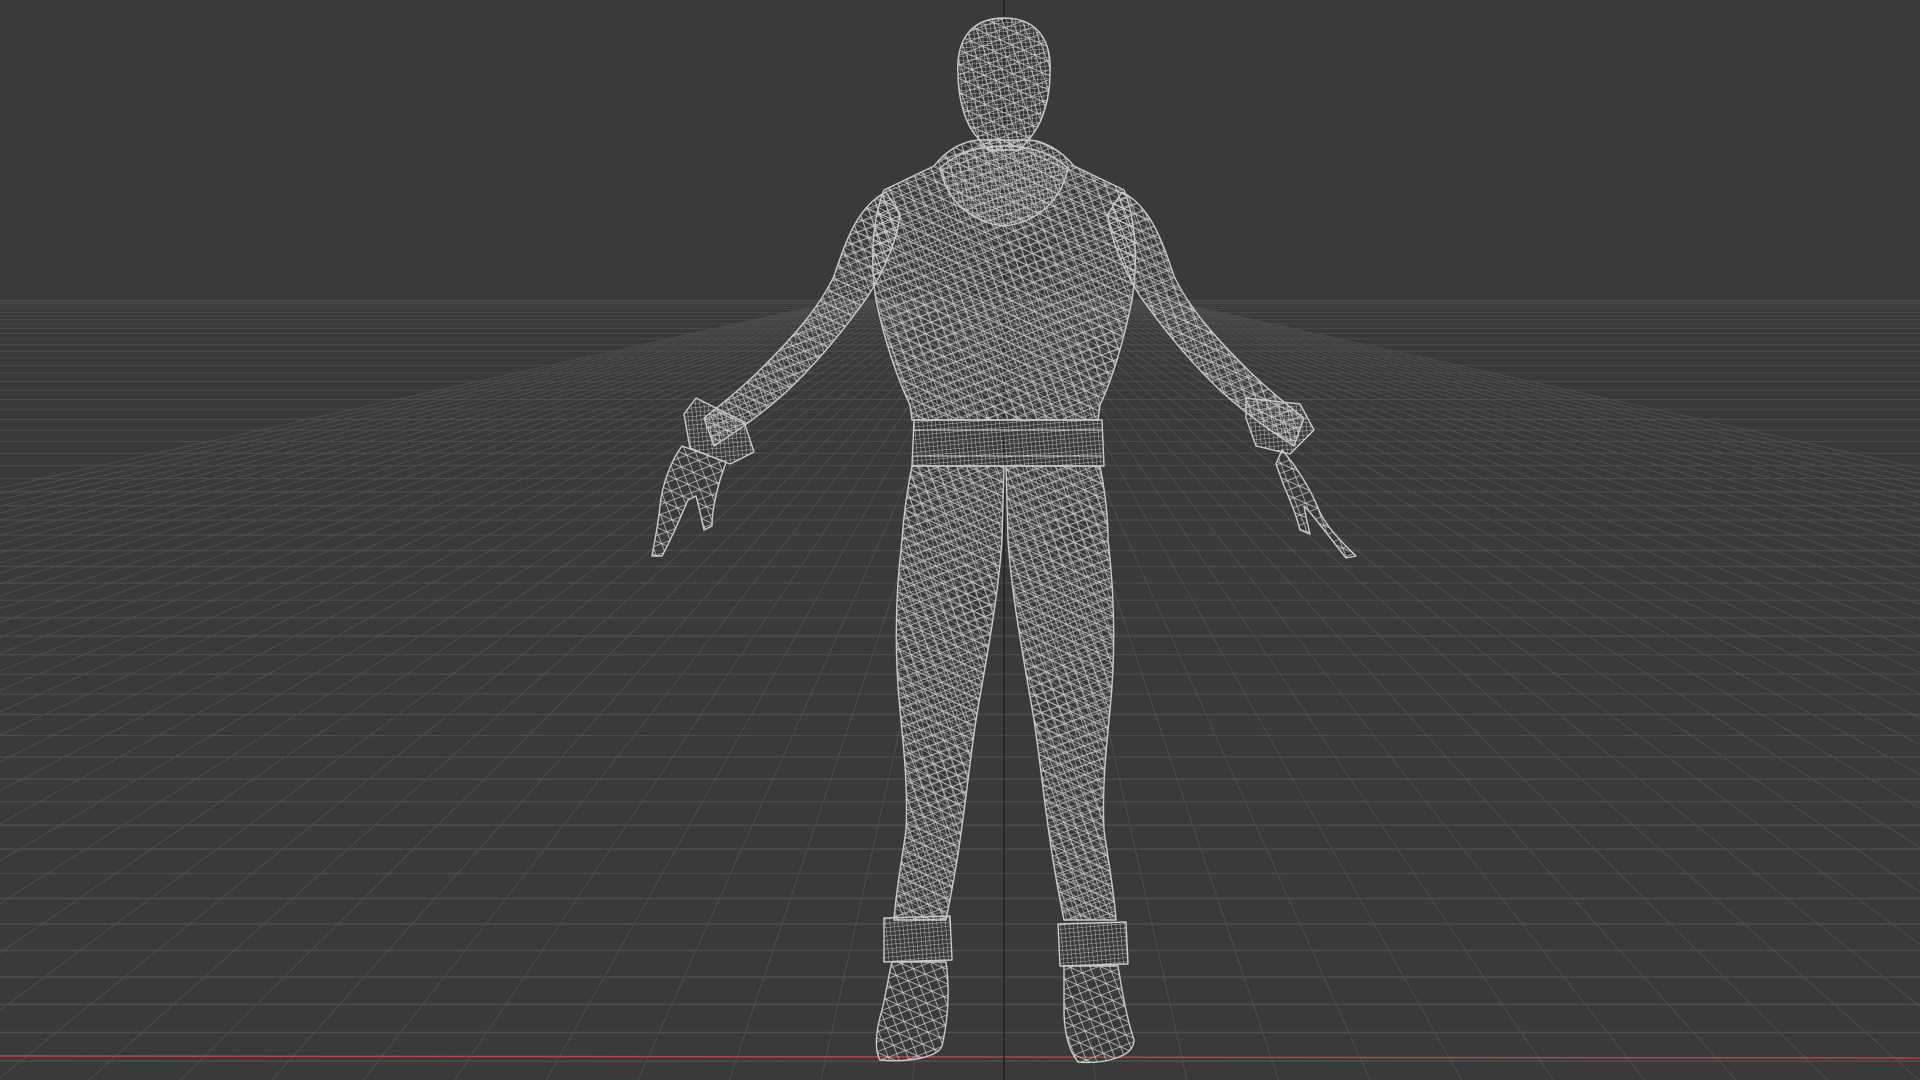 The height and width of the screenshot is (1080, 1920). What do you see at coordinates (776, 374) in the screenshot?
I see `left-arm-mesh` at bounding box center [776, 374].